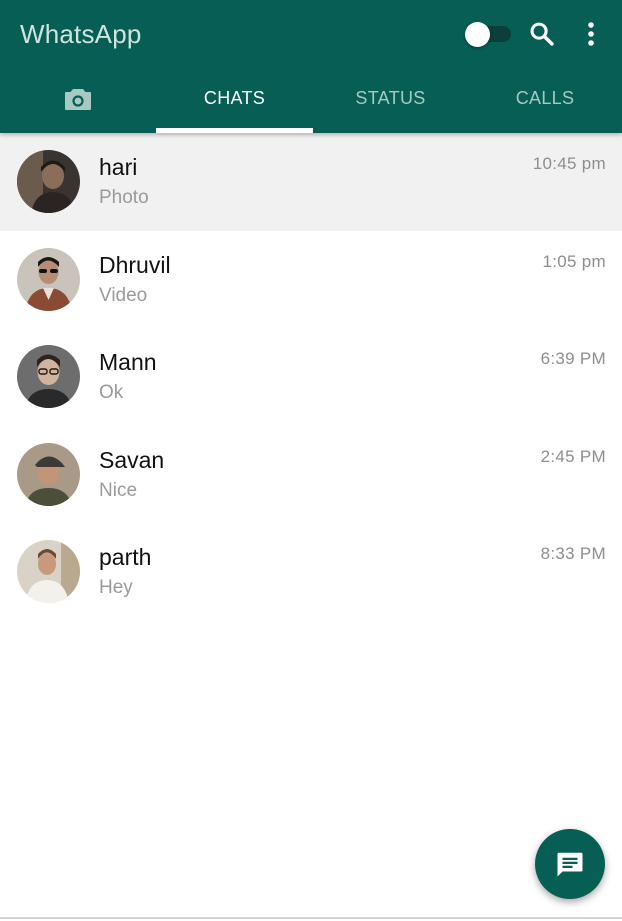  I want to click on tab-status-label: STATUS, so click(390, 98).